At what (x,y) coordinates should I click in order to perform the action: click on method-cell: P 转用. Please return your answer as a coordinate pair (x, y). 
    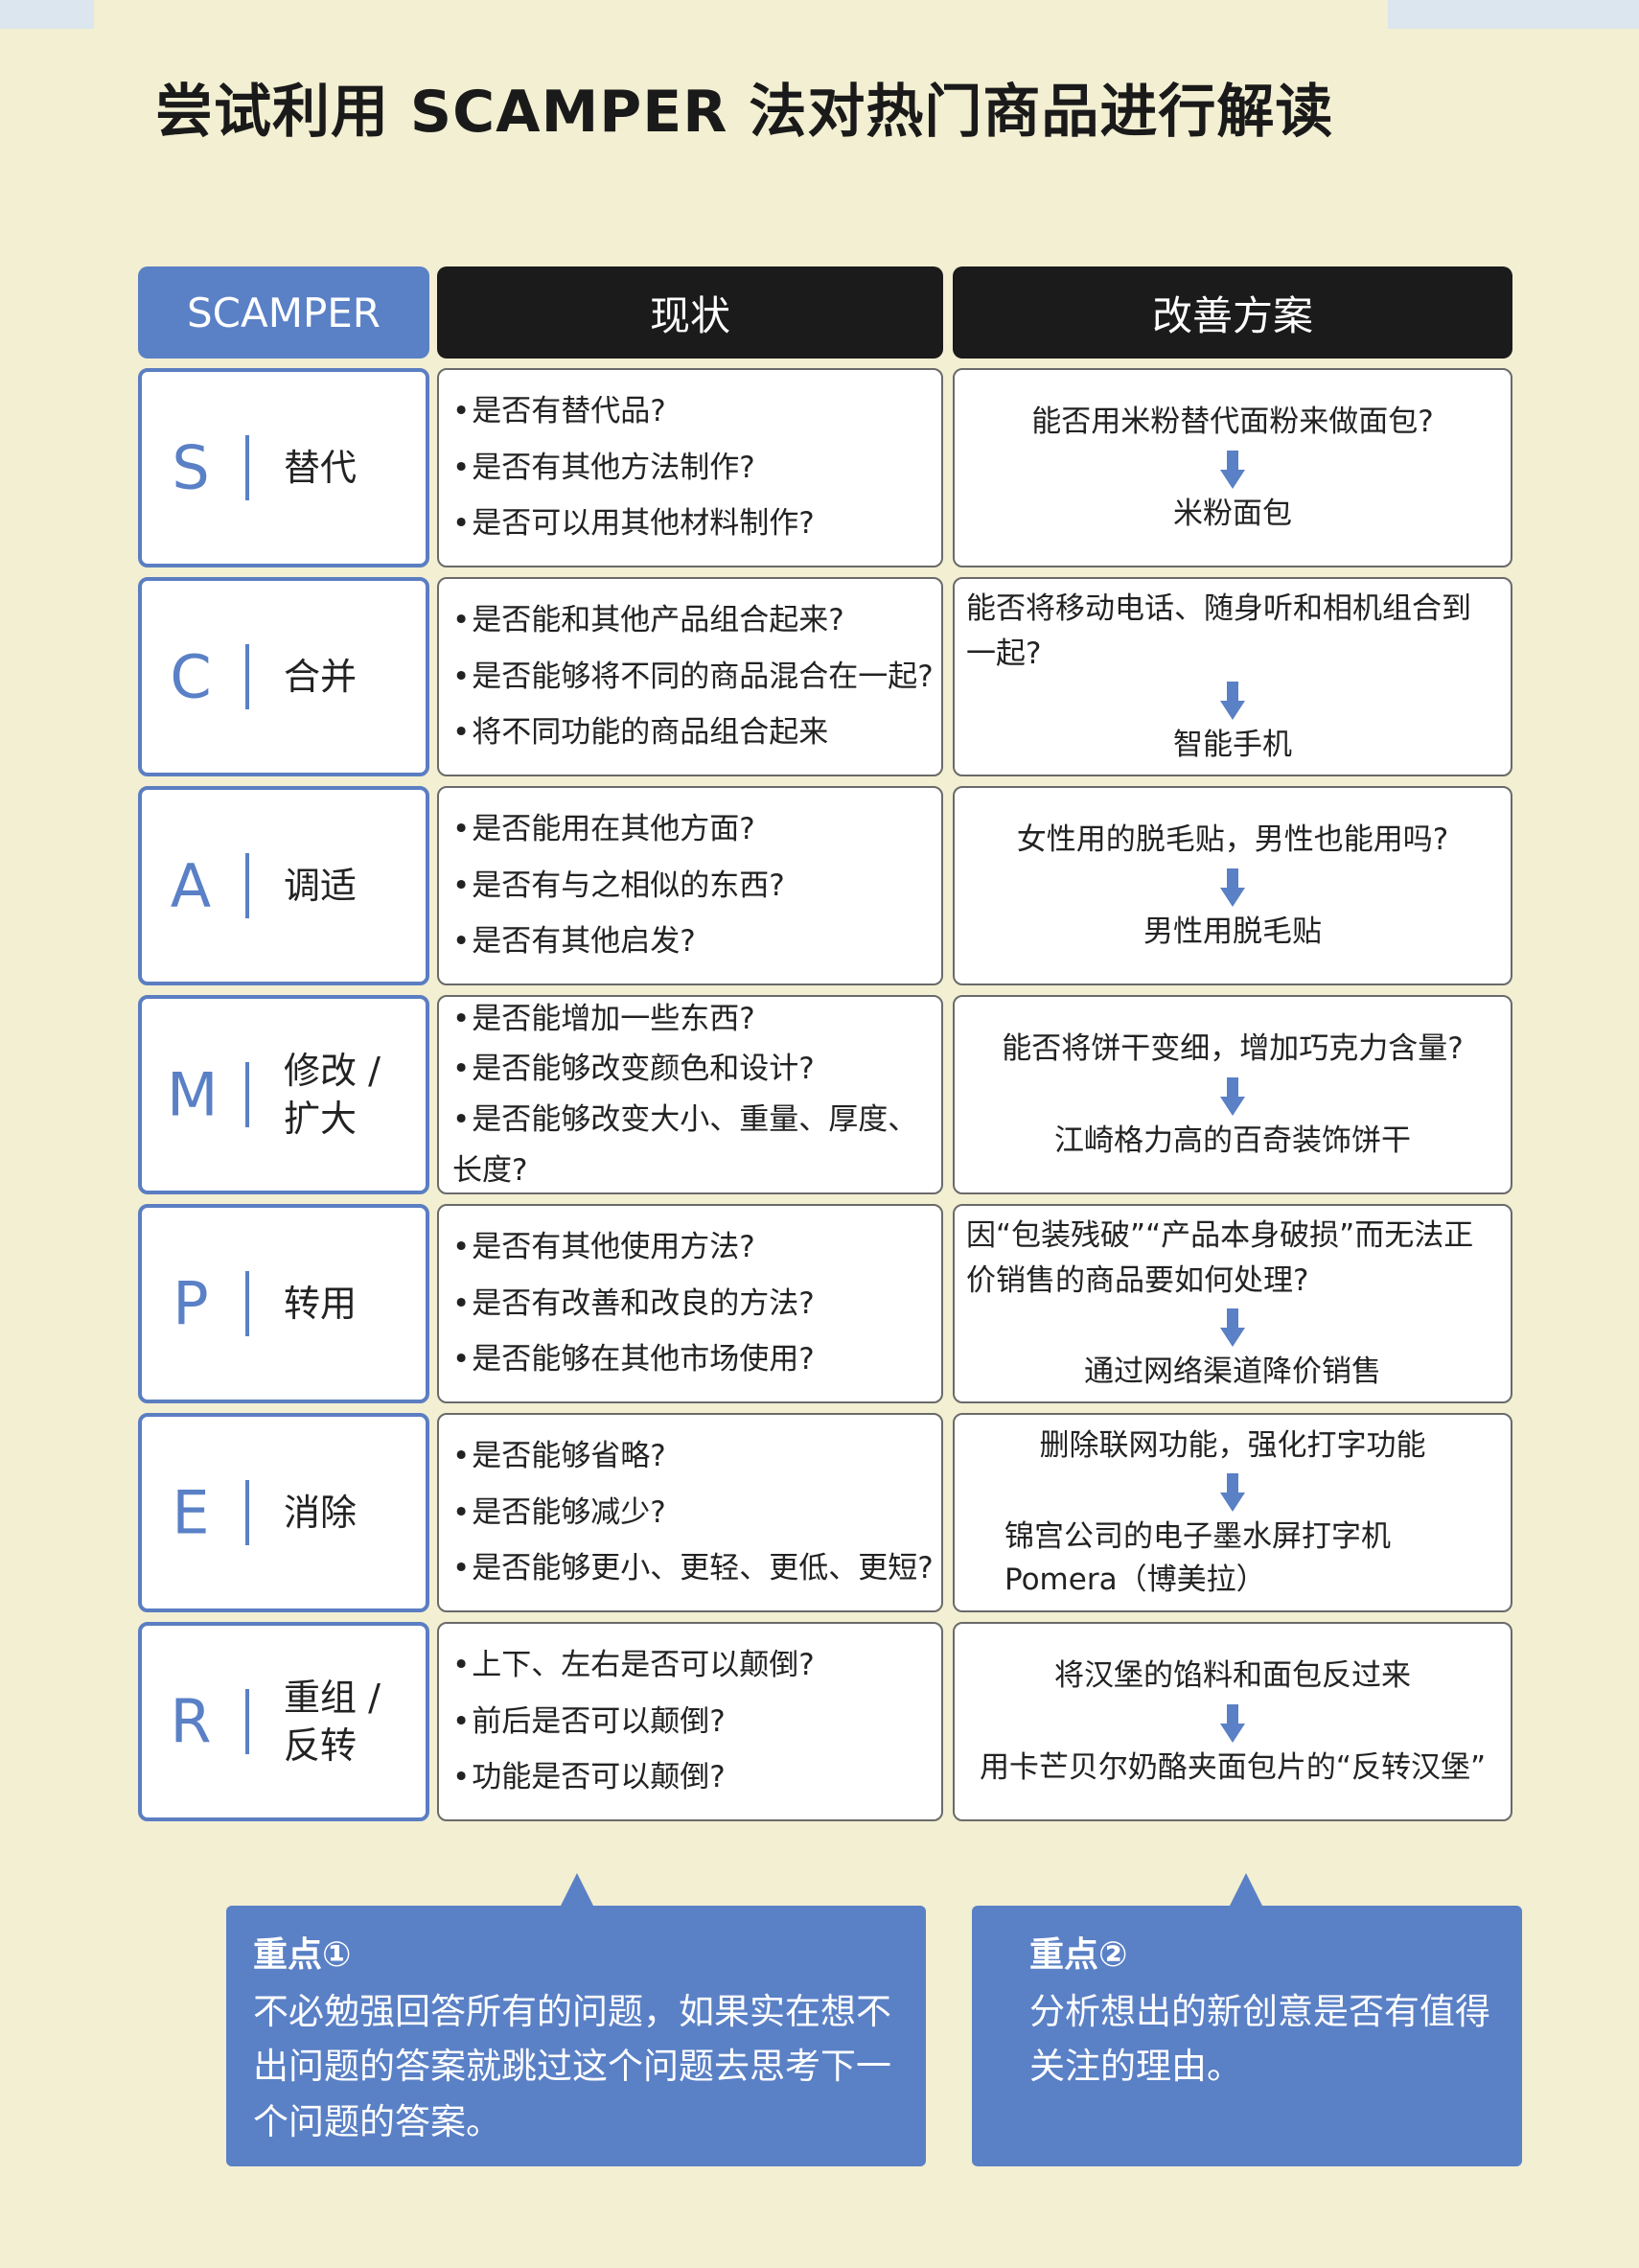
    Looking at the image, I should click on (284, 1303).